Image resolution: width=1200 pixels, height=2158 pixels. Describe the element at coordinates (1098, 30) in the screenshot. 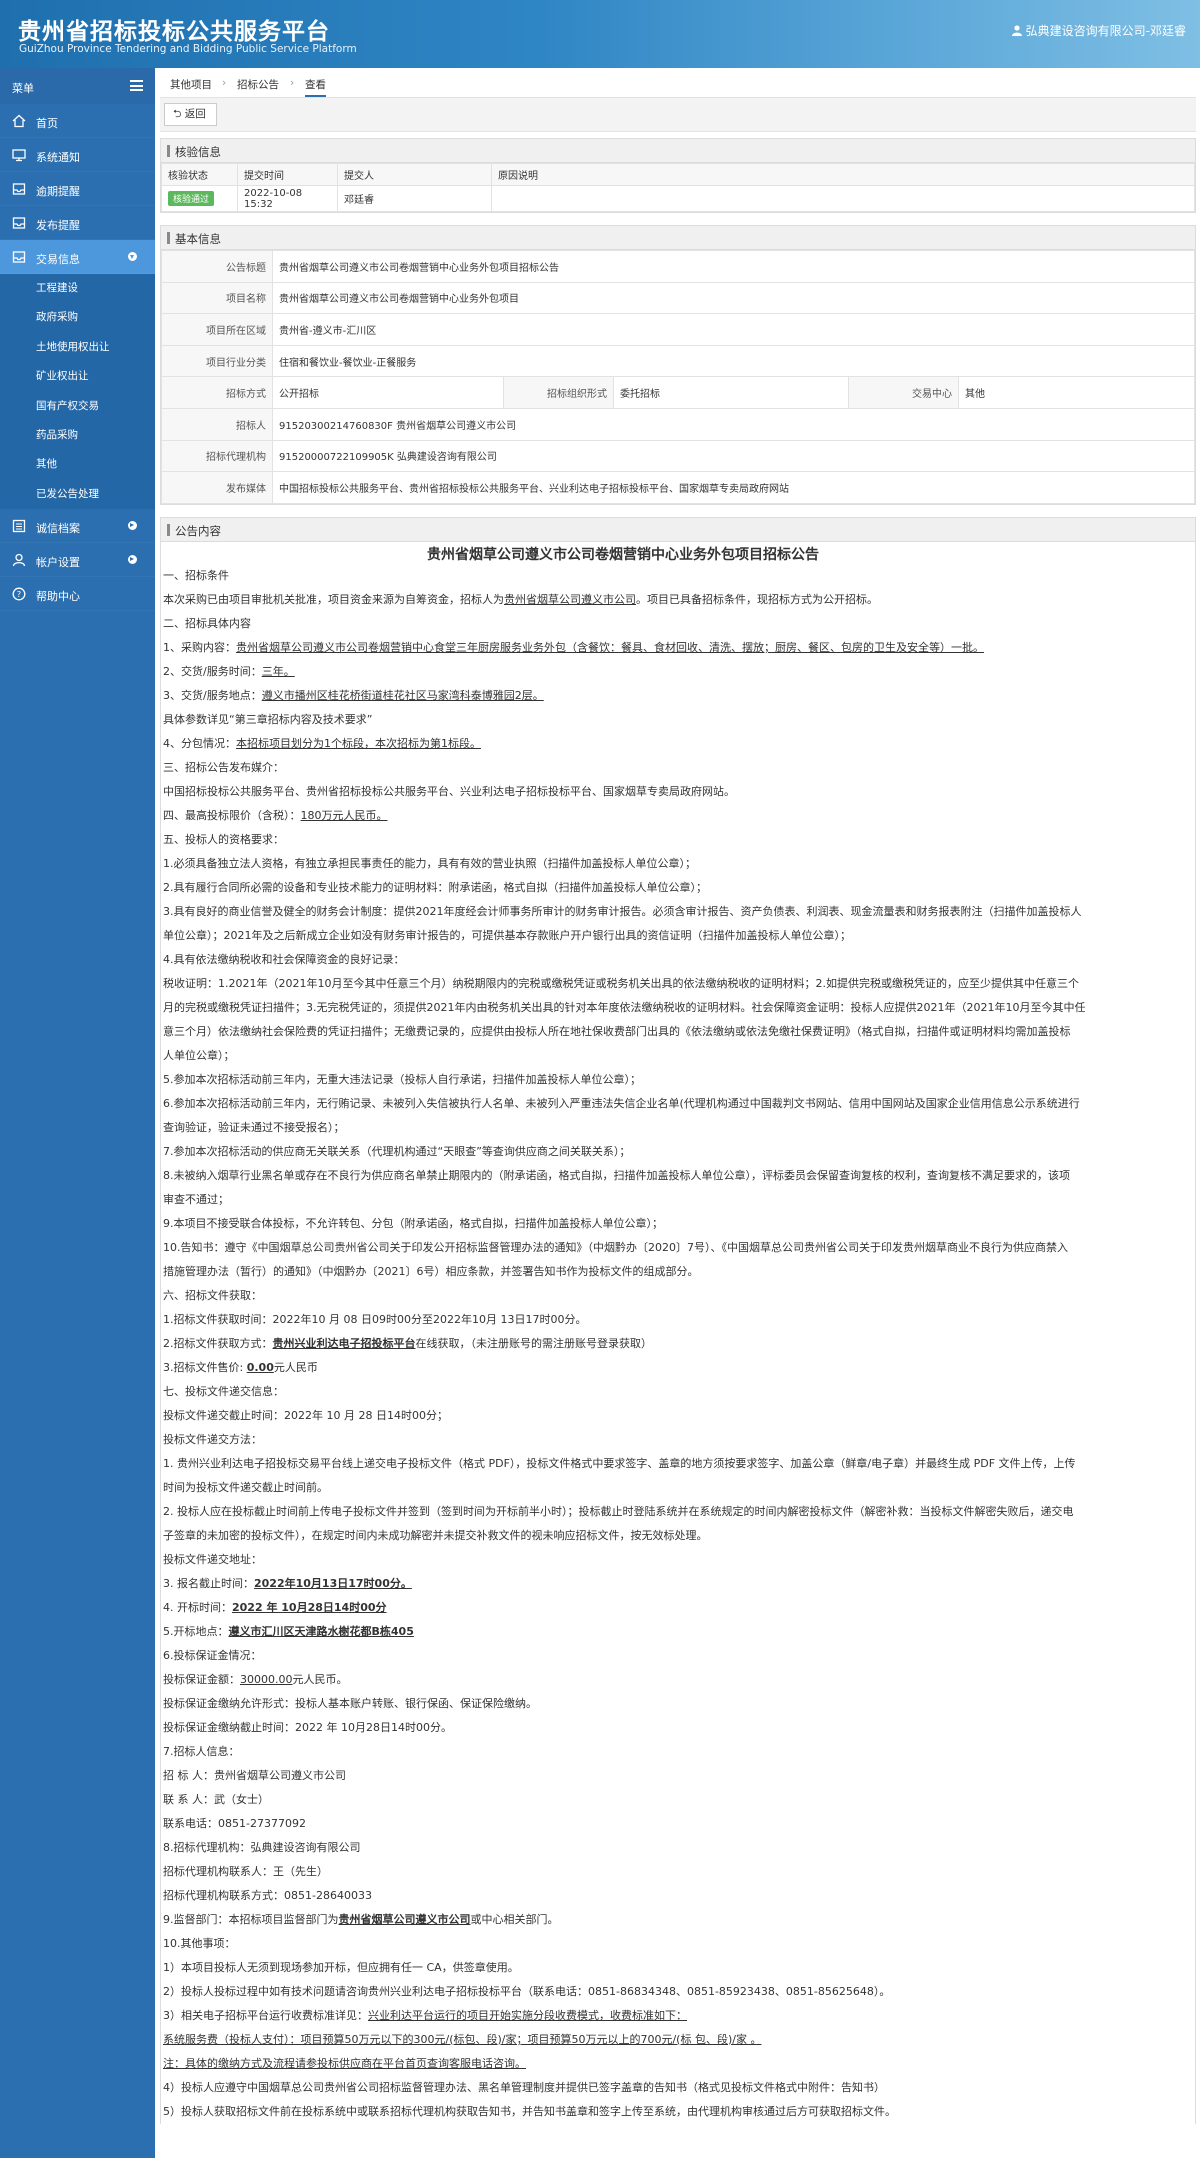

I see `user-menu: 弘典建设咨询有限公司-邓廷睿` at that location.